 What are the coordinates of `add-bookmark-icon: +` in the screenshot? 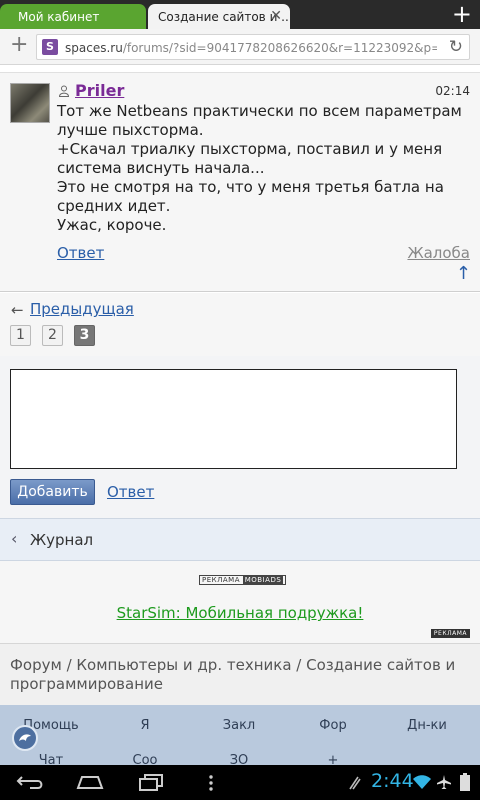 It's located at (19, 44).